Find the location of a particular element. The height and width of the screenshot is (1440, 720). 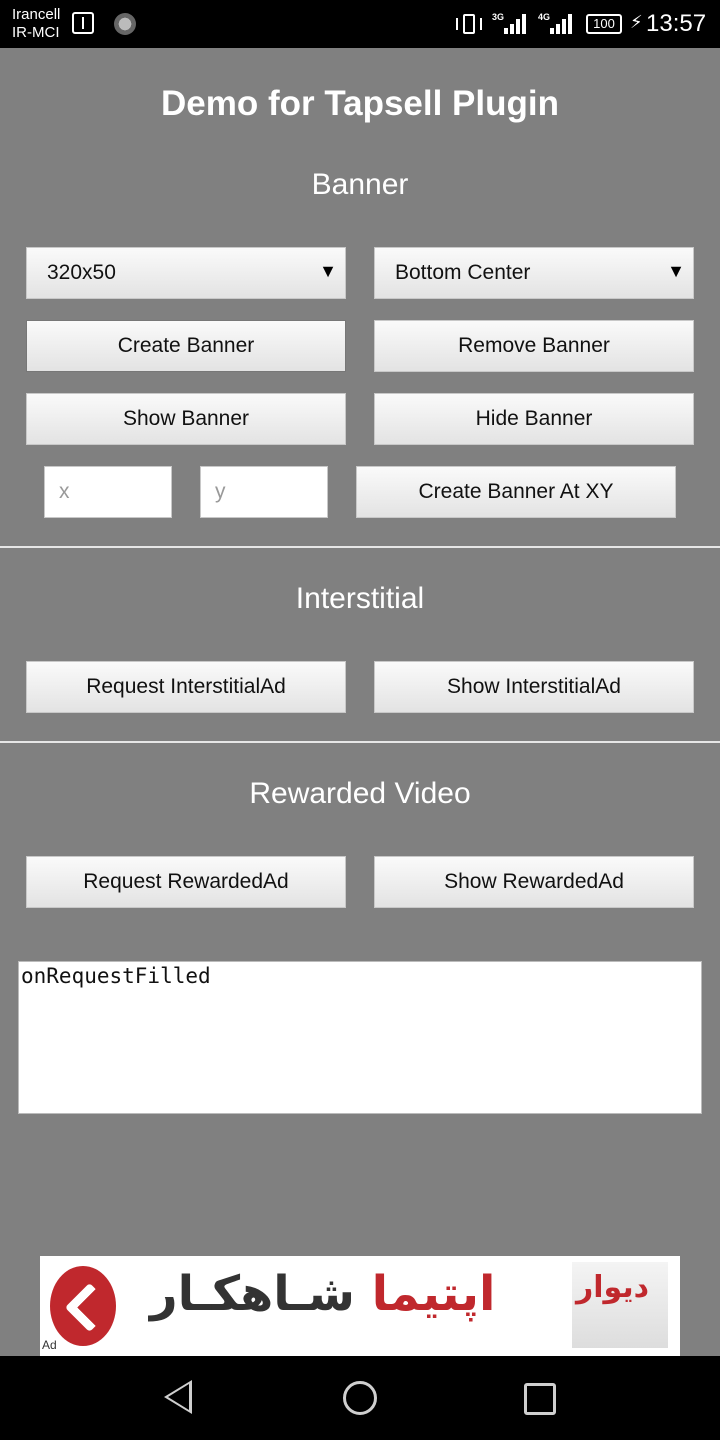

ad-logo: دیوار is located at coordinates (620, 1305).